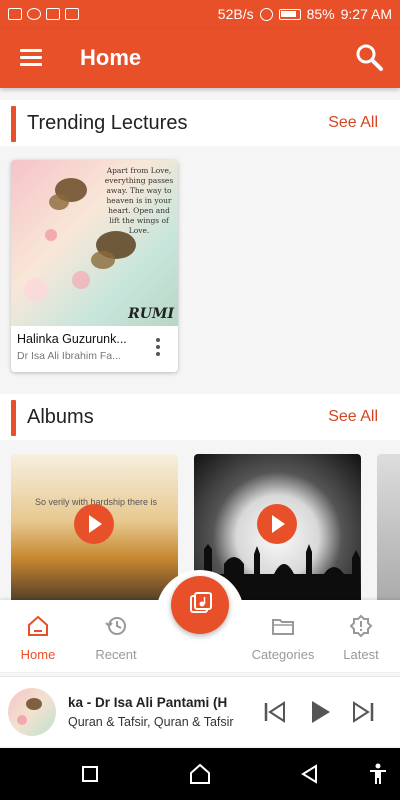  I want to click on nav-recent-label: Recent, so click(116, 654).